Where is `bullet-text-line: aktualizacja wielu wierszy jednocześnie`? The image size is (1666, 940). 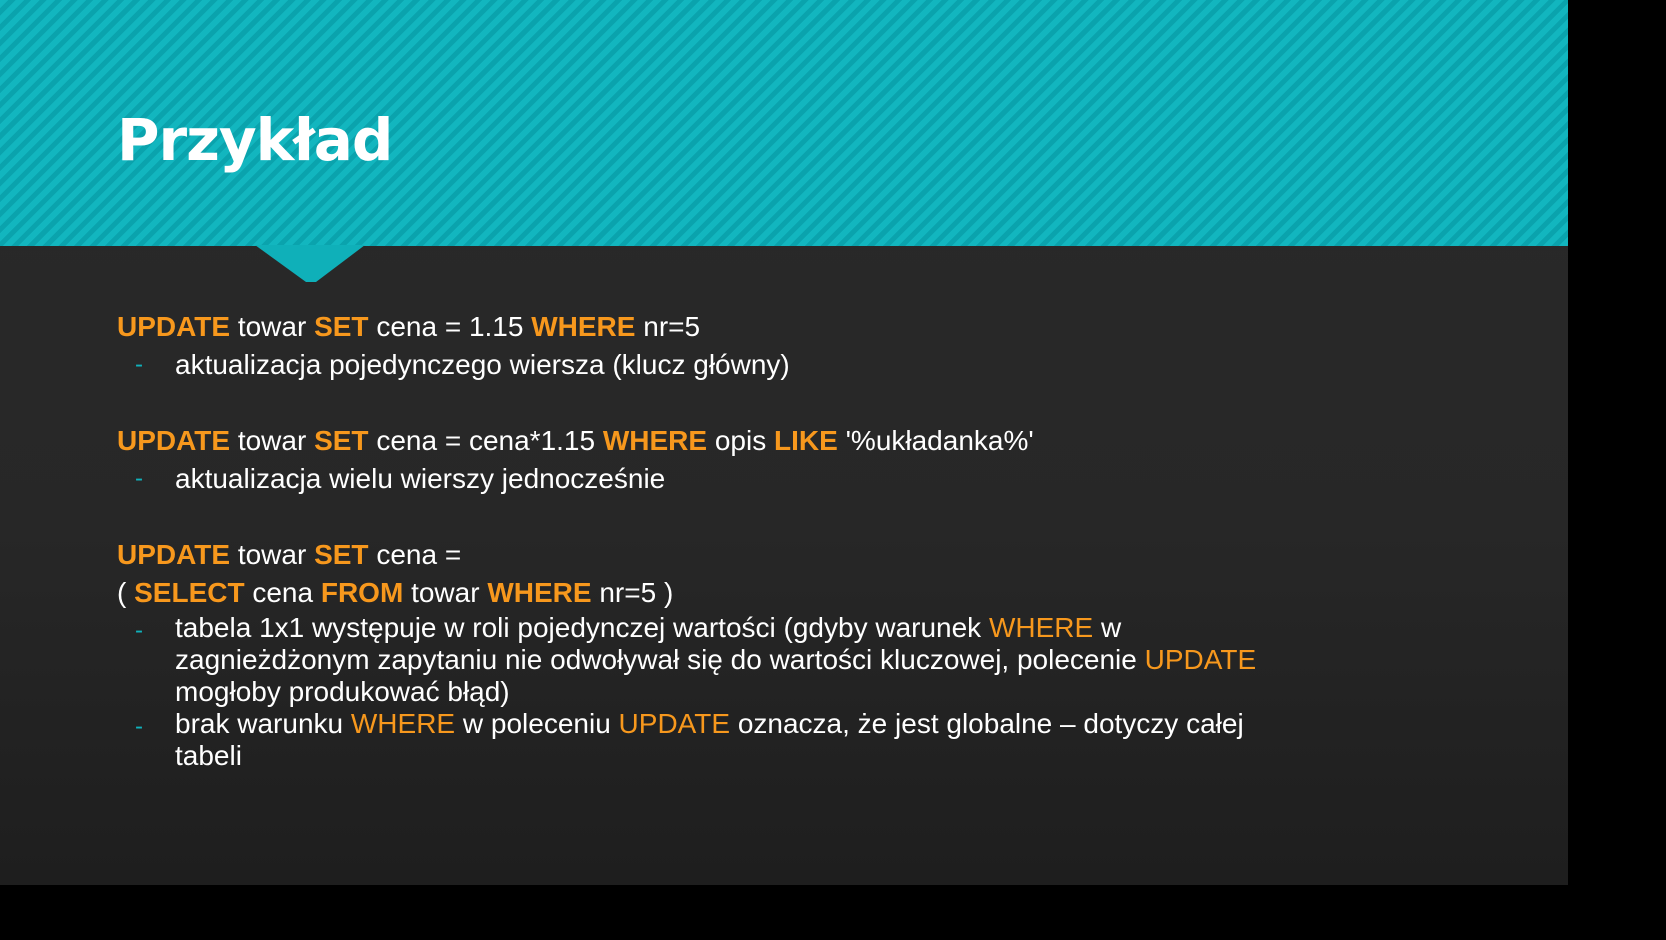
bullet-text-line: aktualizacja wielu wierszy jednocześnie is located at coordinates (846, 479).